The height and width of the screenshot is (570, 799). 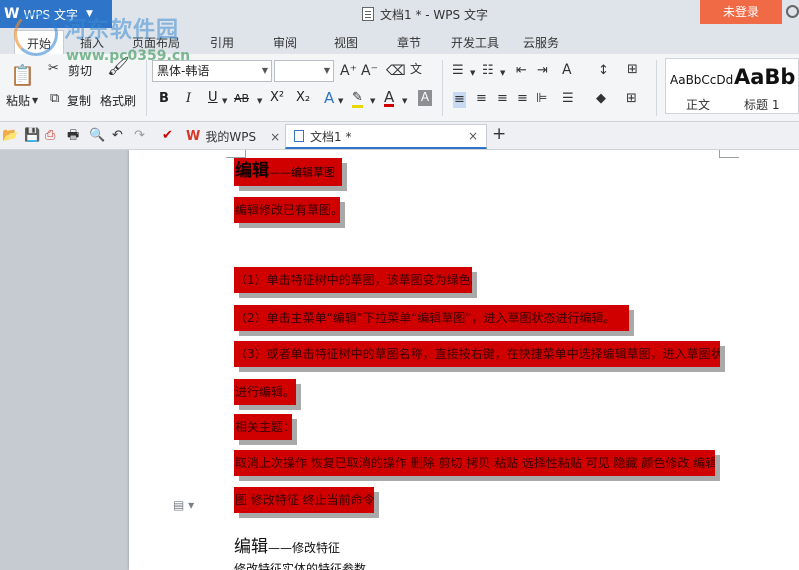 I want to click on ribbon-tab-bar: 开始 插入 页面布局 引用 审阅 视图 章节 开发工具 云服务, so click(x=399, y=41).